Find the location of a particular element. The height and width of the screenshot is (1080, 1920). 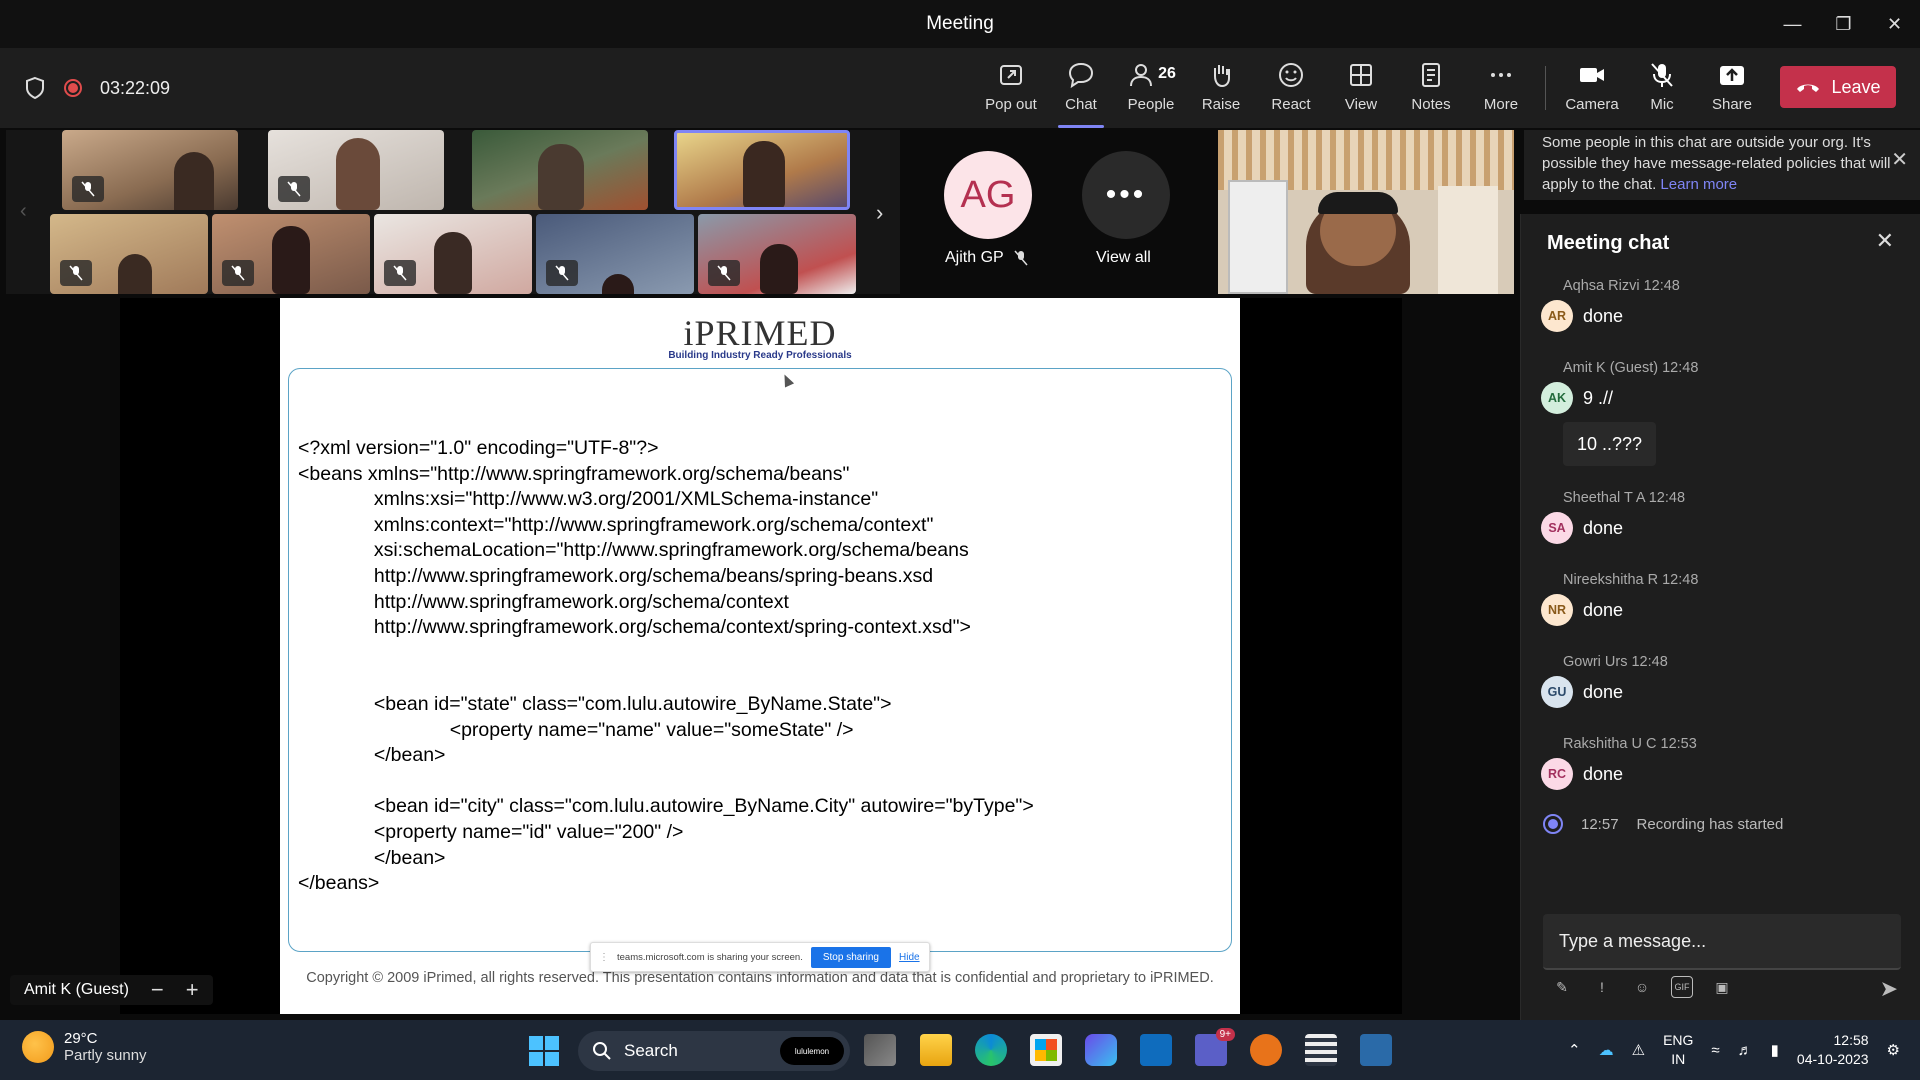

system-text: Recording has started is located at coordinates (1710, 824).